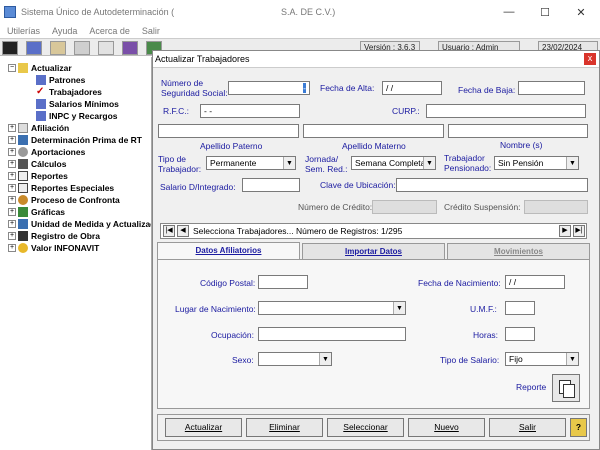 This screenshot has height=450, width=600. I want to click on tipo-trabajador-value: Permanente, so click(233, 163).